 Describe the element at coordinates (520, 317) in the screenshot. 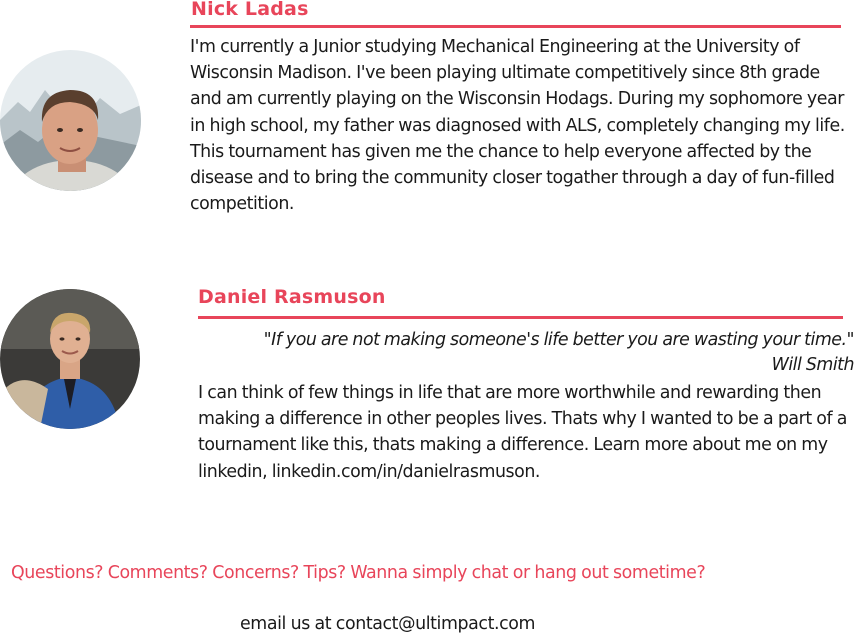

I see `name-underline-daniel` at that location.